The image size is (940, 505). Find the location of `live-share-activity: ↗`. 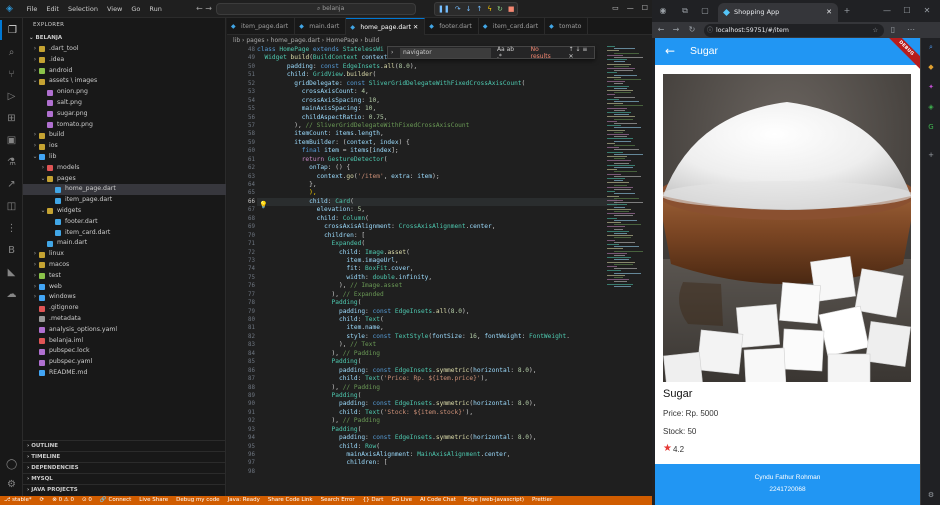

live-share-activity: ↗ is located at coordinates (11, 184).